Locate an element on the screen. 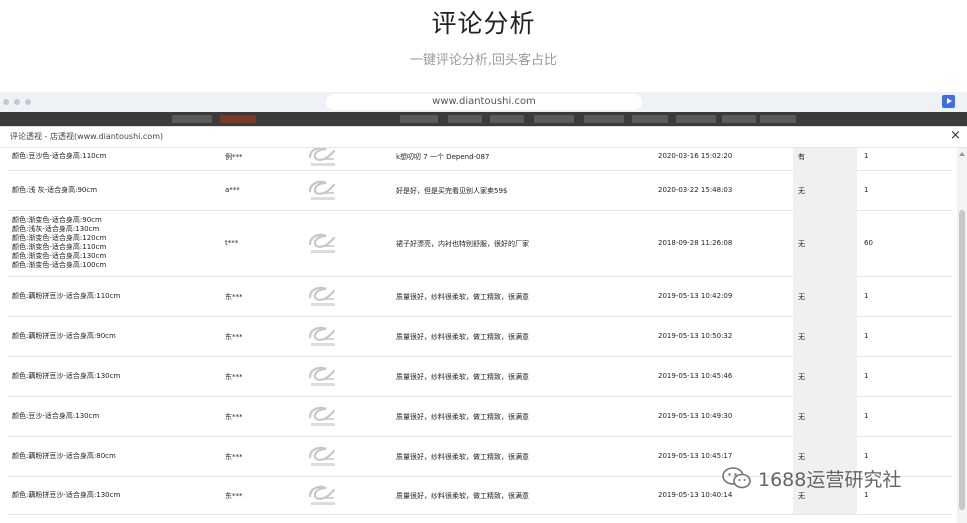 The height and width of the screenshot is (523, 967). address-bar: www.diantoushi.com is located at coordinates (484, 102).